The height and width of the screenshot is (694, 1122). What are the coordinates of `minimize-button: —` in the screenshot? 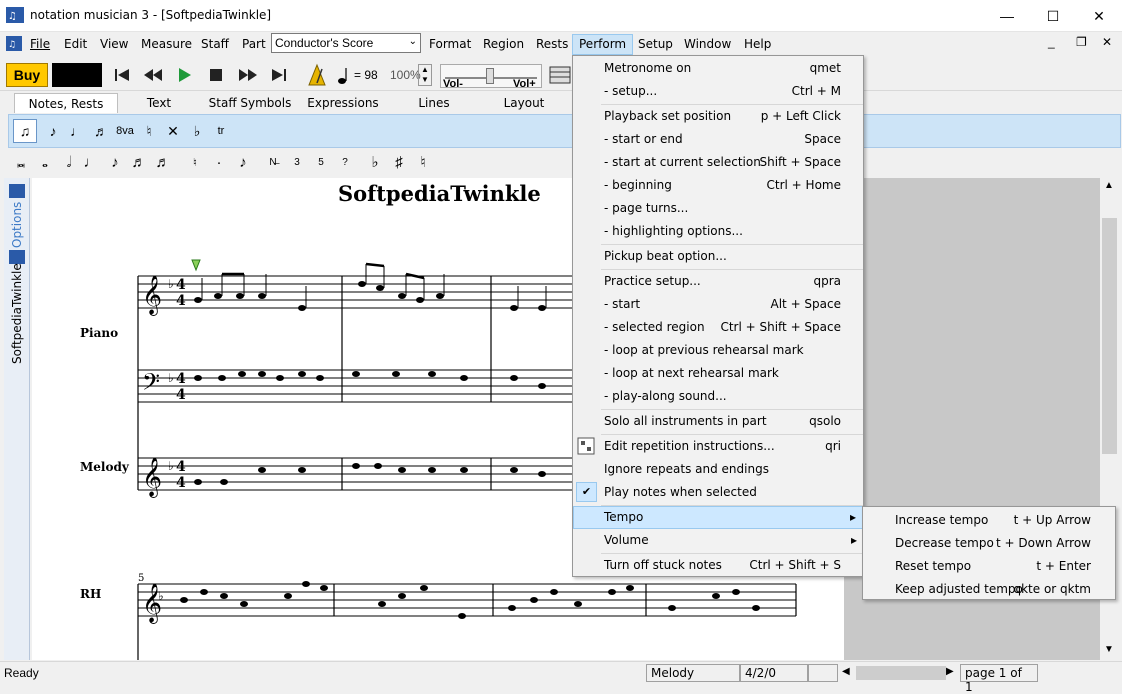 It's located at (1007, 16).